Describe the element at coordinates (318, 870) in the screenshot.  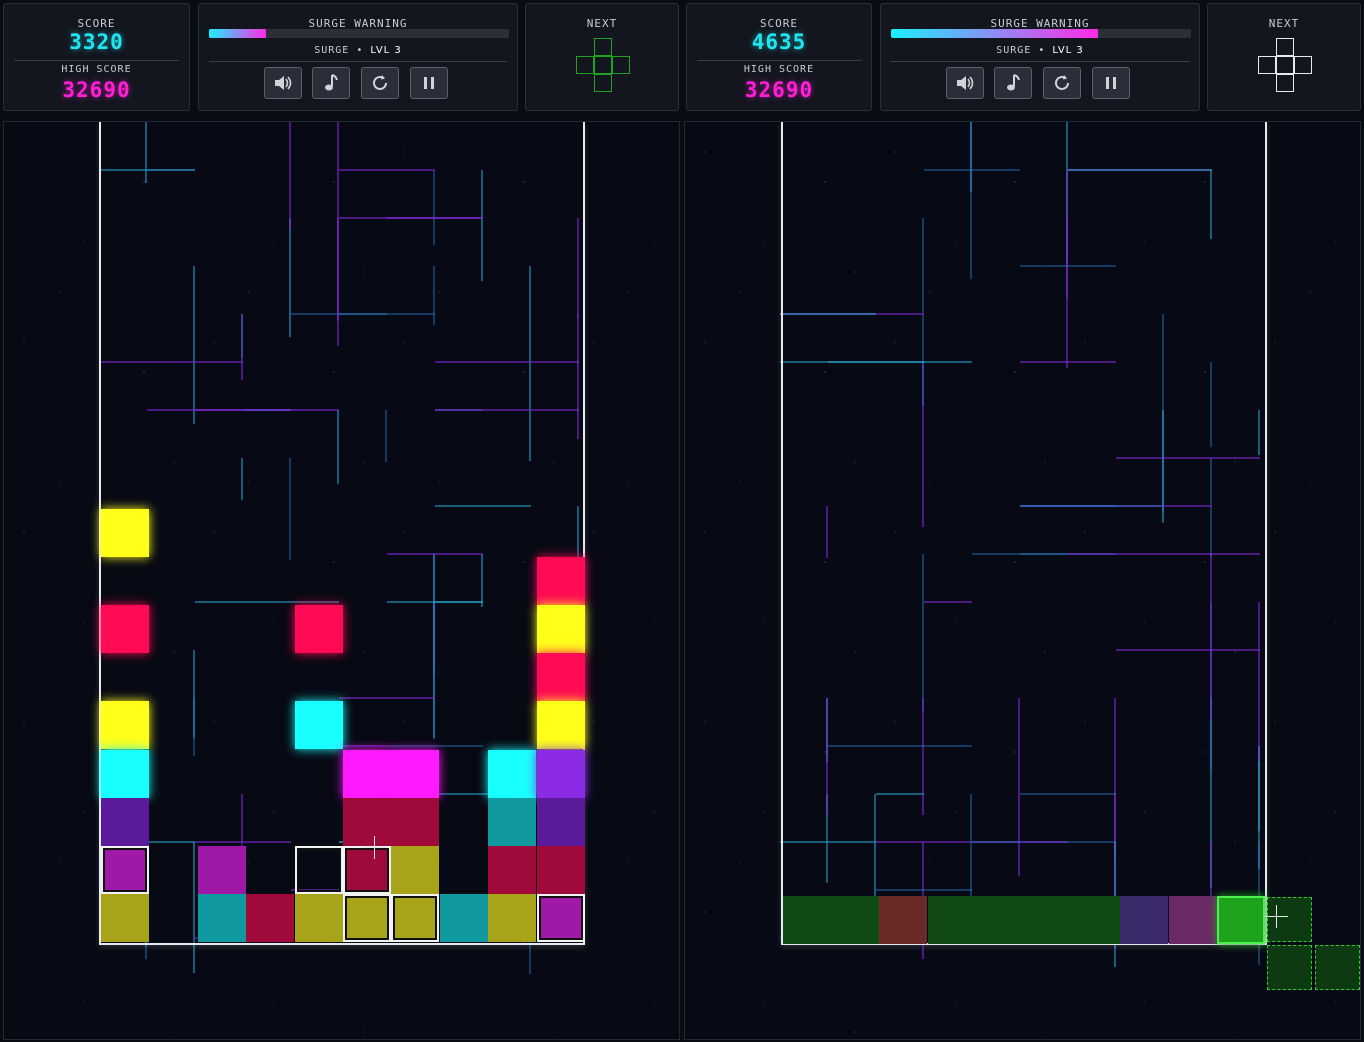
I see `block-none` at that location.